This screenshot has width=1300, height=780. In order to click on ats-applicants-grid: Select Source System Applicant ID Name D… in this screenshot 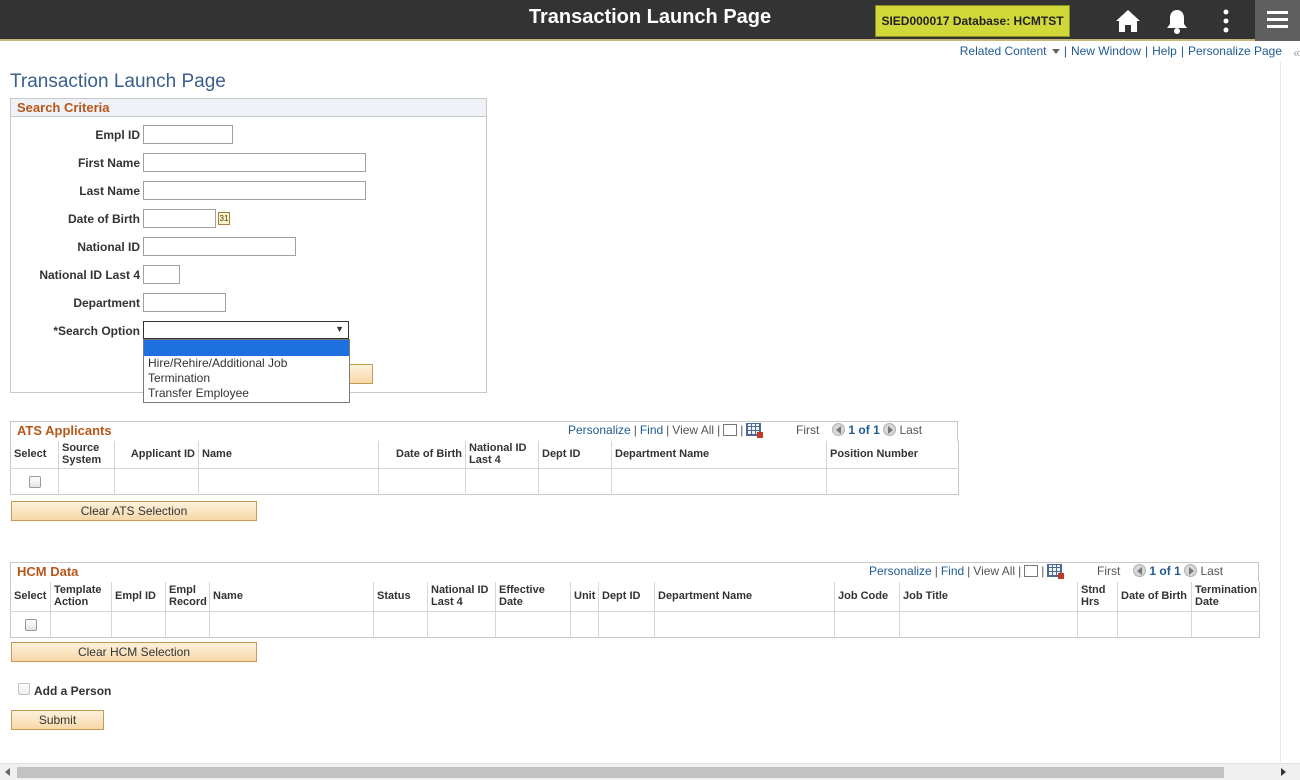, I will do `click(484, 468)`.